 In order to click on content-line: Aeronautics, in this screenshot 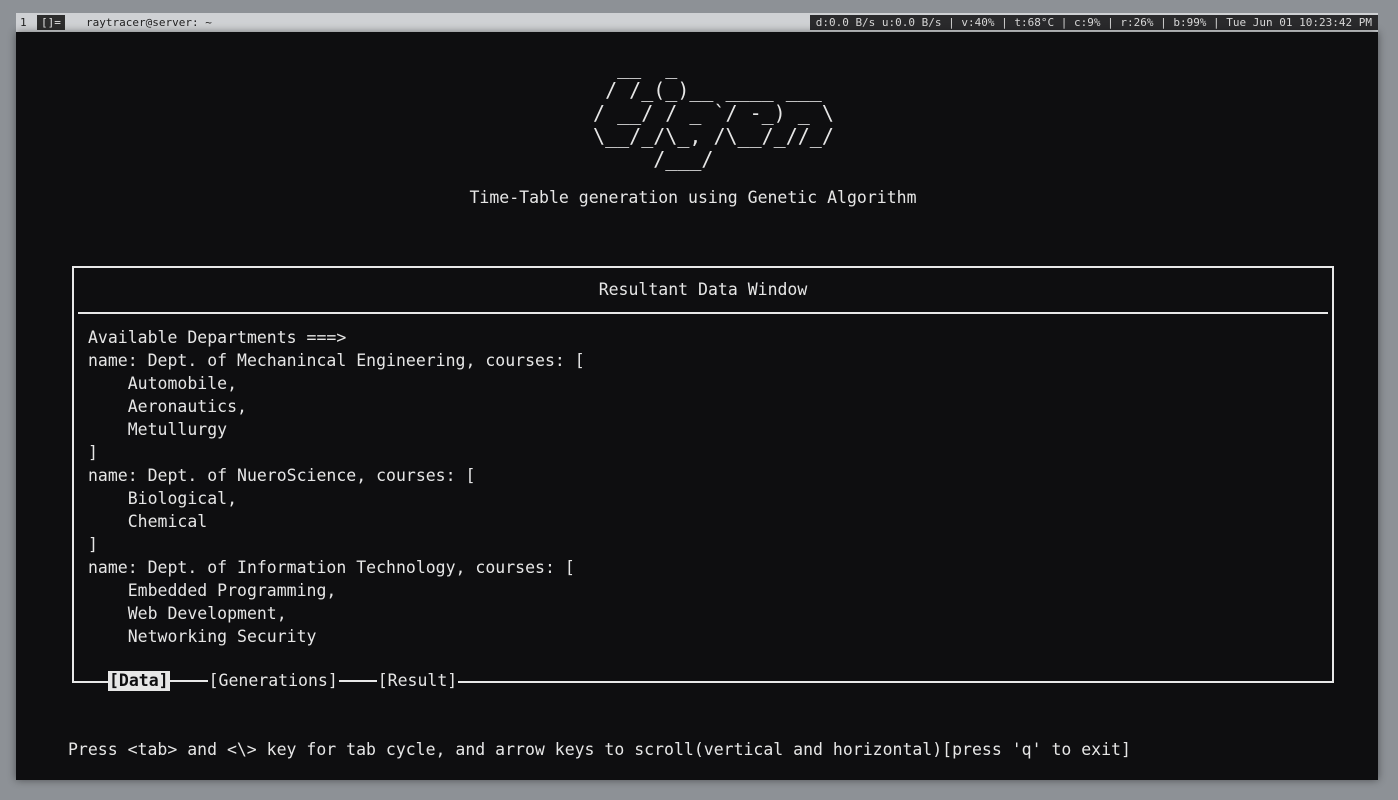, I will do `click(167, 406)`.